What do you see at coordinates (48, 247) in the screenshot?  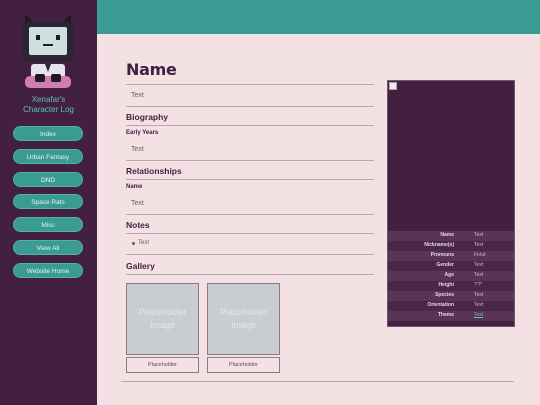 I see `nav-button-view-all: View All` at bounding box center [48, 247].